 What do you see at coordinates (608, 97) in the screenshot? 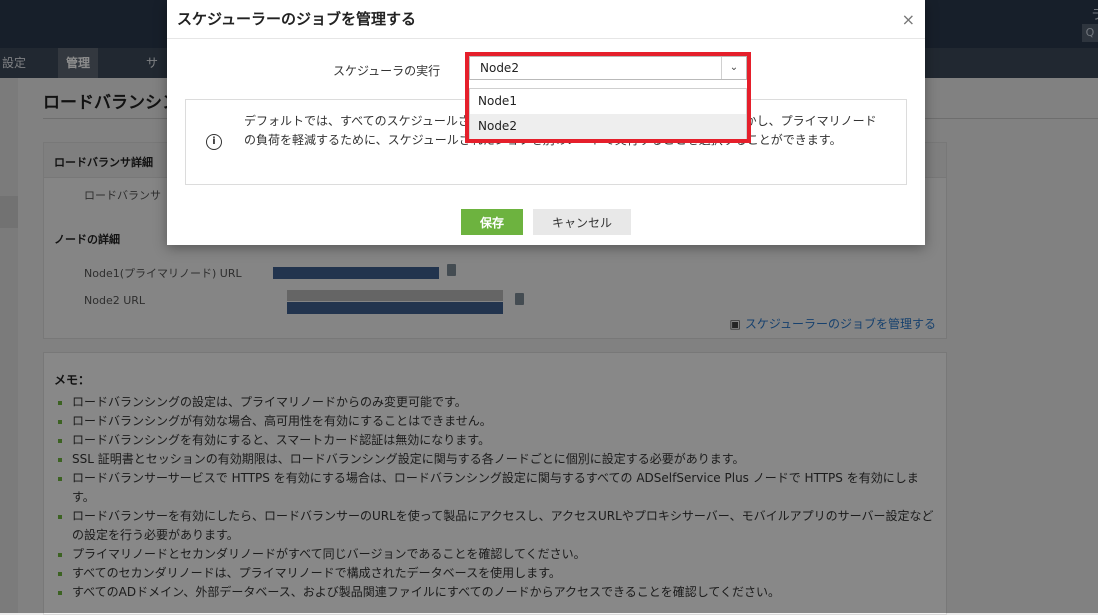
I see `highlight-outline` at bounding box center [608, 97].